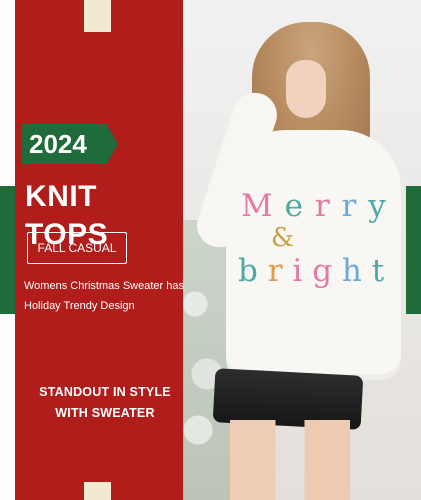  What do you see at coordinates (378, 271) in the screenshot?
I see `letter: t` at bounding box center [378, 271].